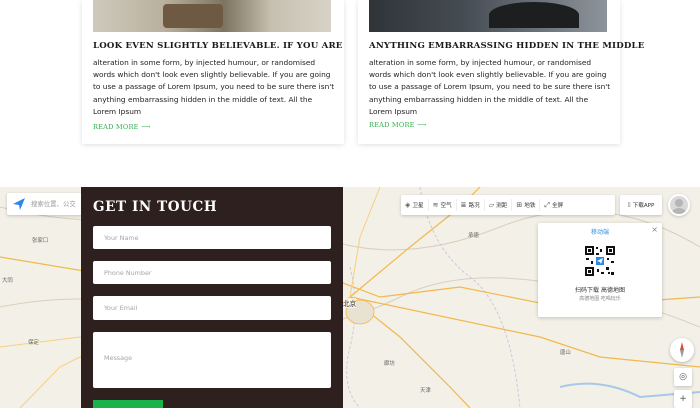  Describe the element at coordinates (435, 205) in the screenshot. I see `air-icon: ≋` at that location.